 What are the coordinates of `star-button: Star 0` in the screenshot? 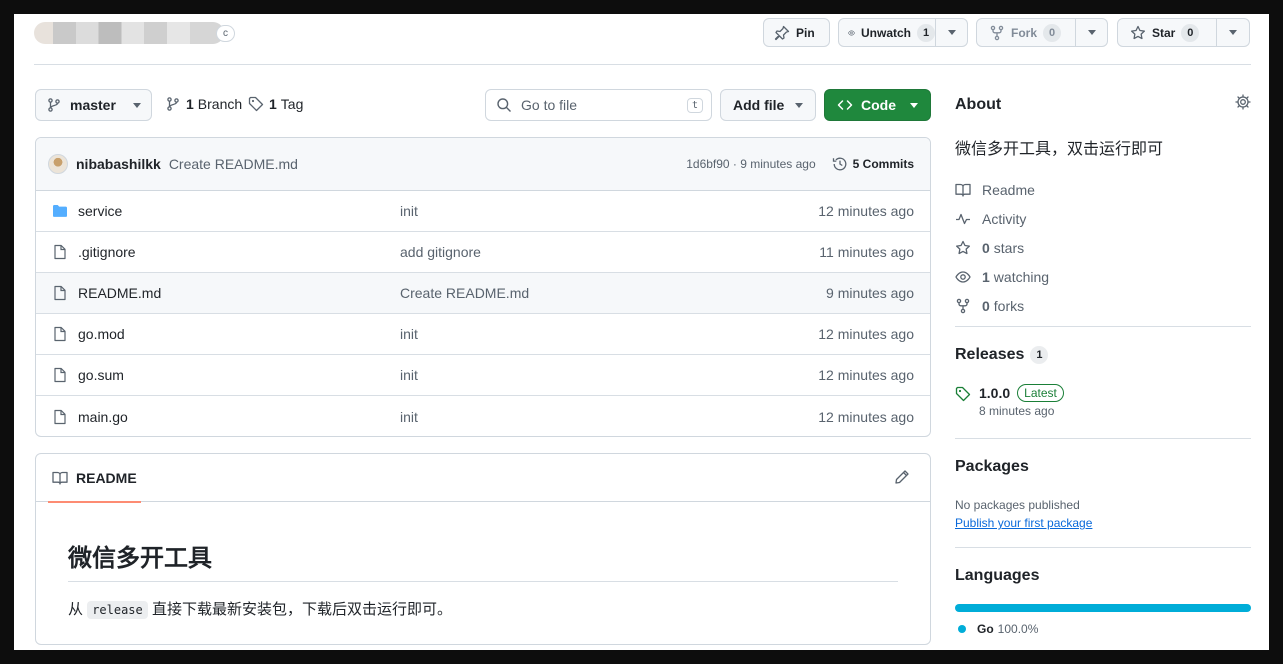 It's located at (1167, 32).